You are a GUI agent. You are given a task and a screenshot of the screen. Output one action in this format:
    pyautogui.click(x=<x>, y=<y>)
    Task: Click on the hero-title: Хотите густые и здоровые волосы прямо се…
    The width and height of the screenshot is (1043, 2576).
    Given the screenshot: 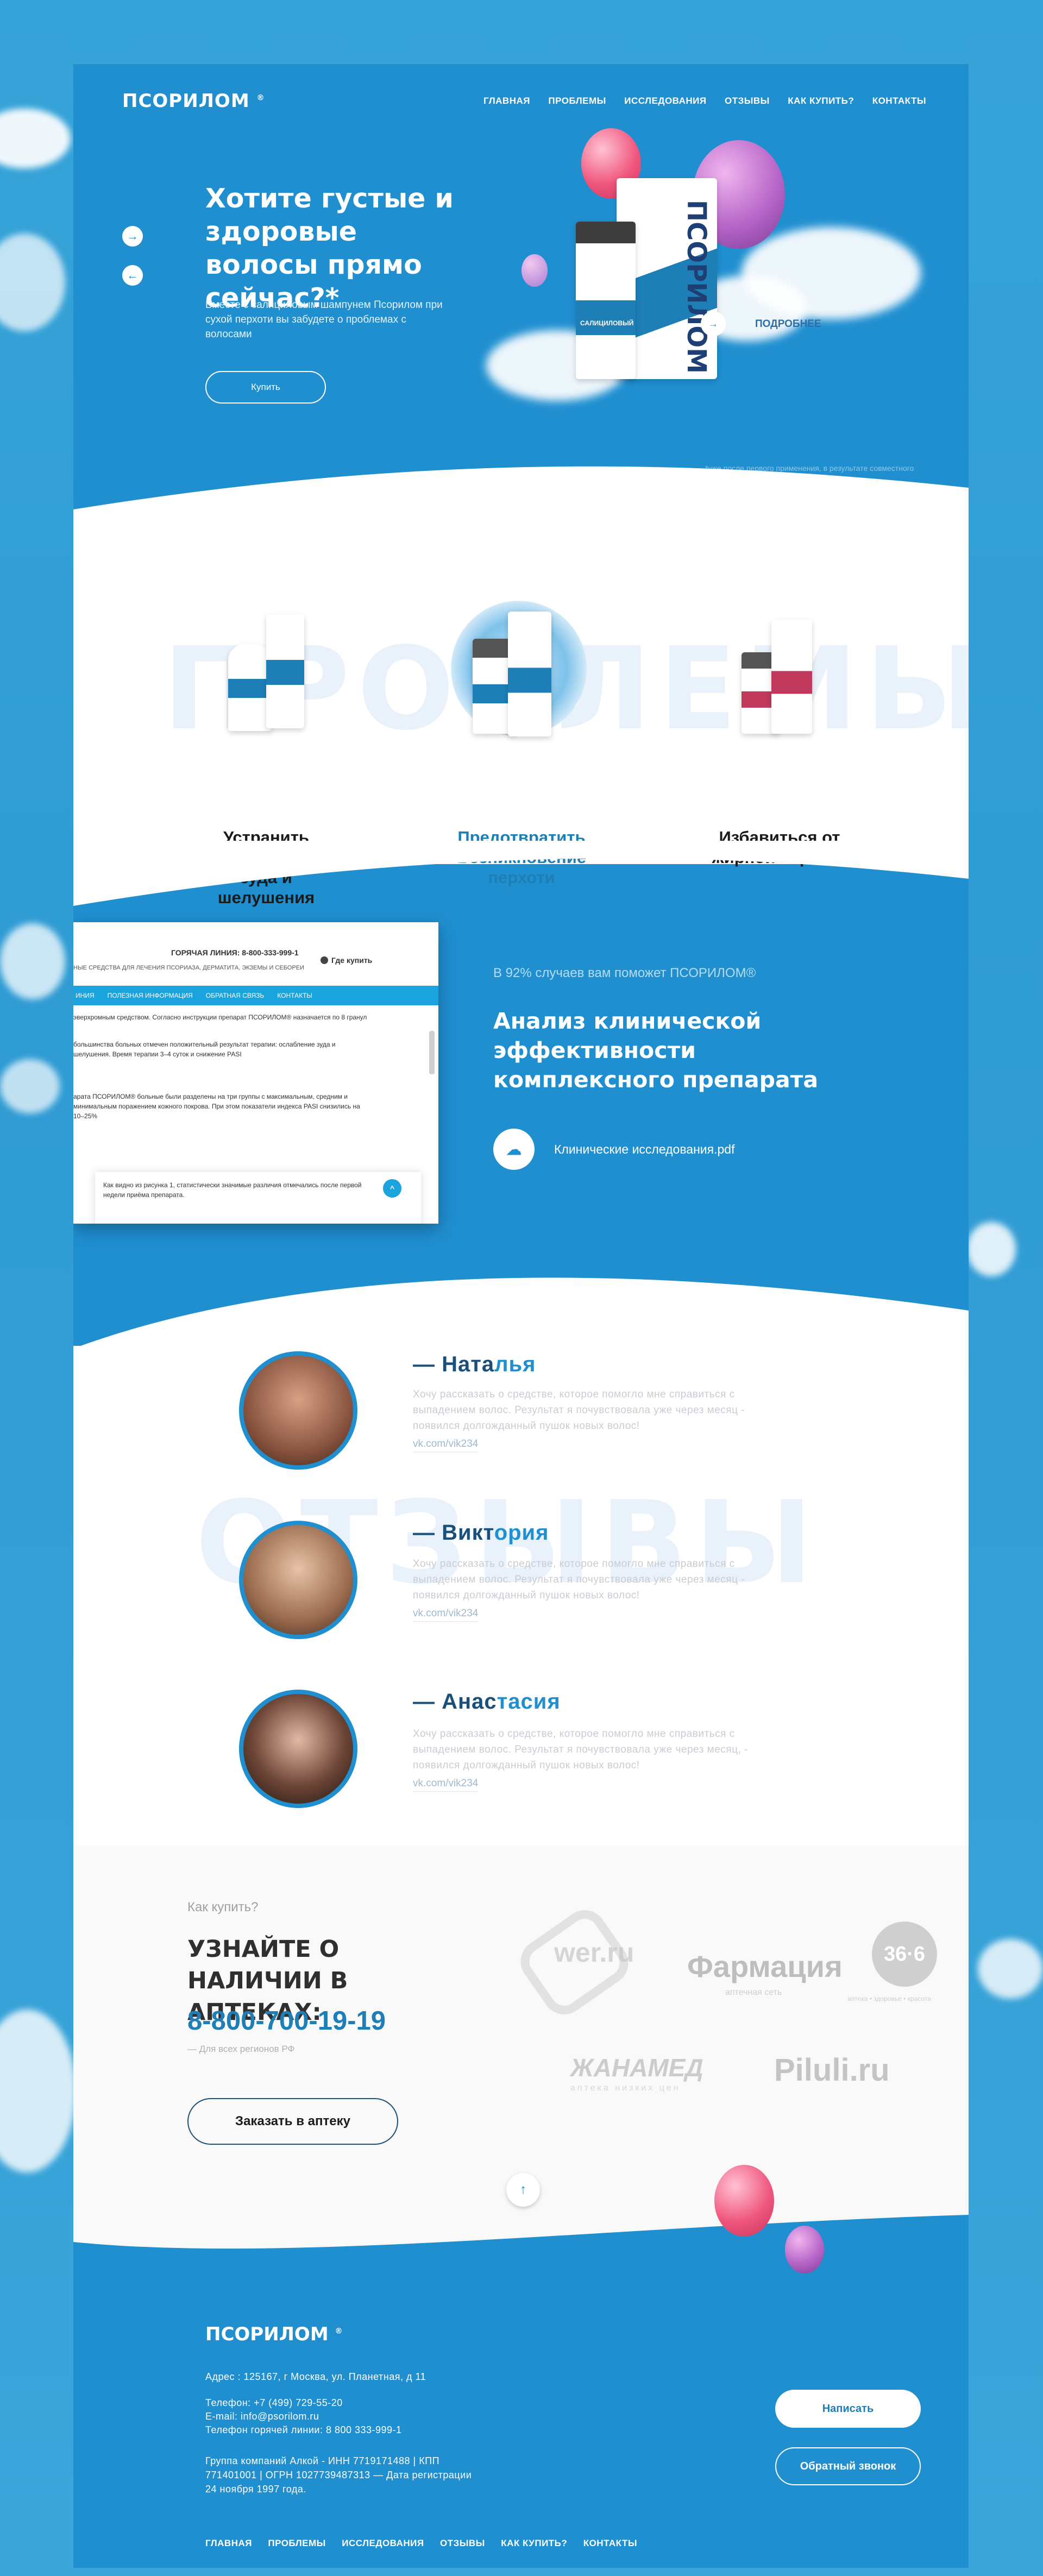 What is the action you would take?
    pyautogui.click(x=329, y=248)
    